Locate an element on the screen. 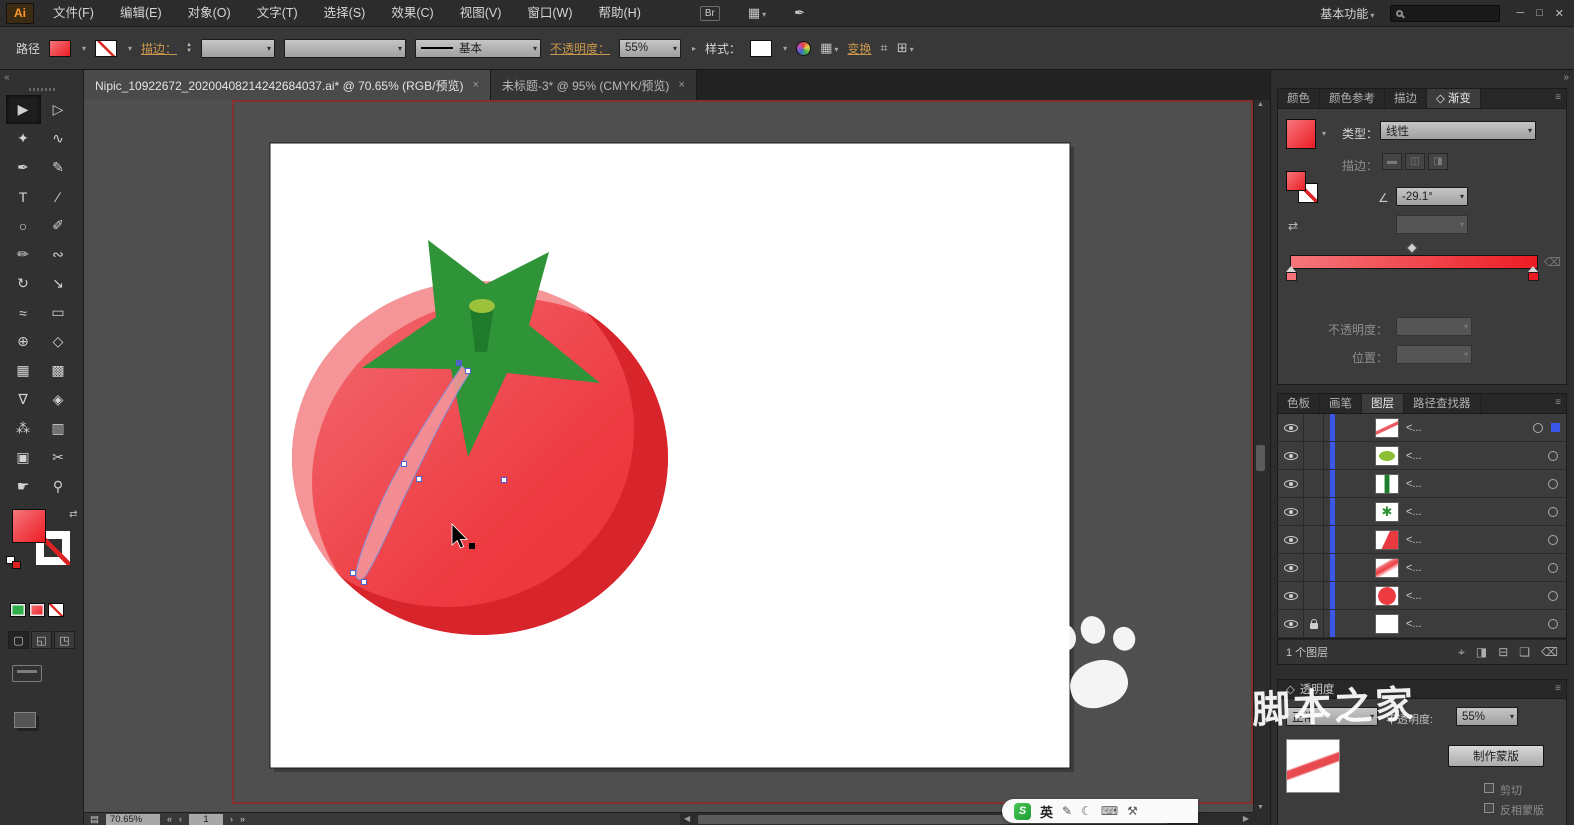 This screenshot has height=825, width=1574. document-tab-1-close-icon: × is located at coordinates (475, 85).